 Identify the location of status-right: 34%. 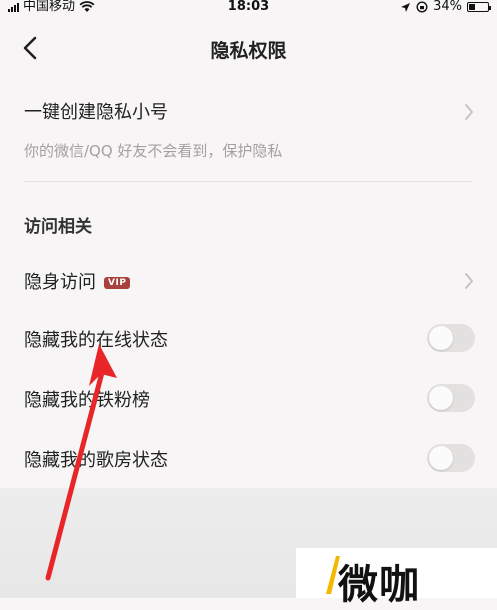
(445, 7).